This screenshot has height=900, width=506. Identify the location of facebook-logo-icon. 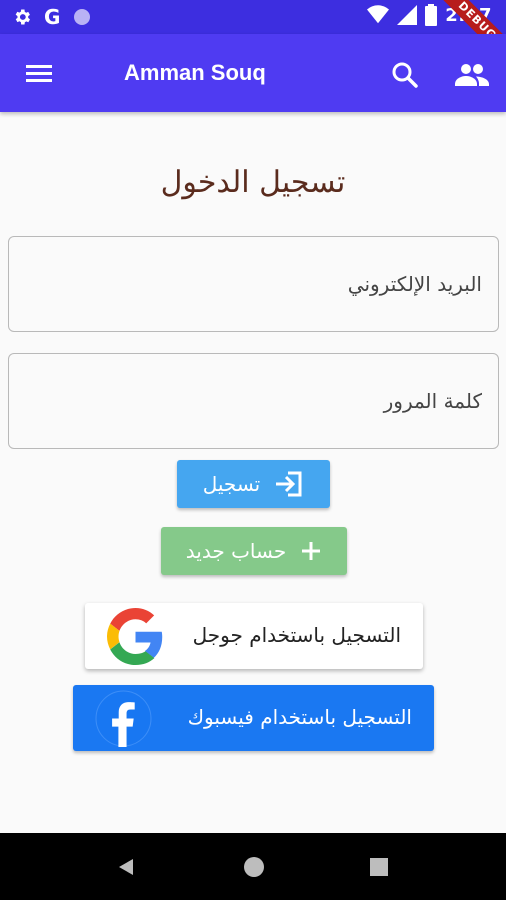
(123, 718).